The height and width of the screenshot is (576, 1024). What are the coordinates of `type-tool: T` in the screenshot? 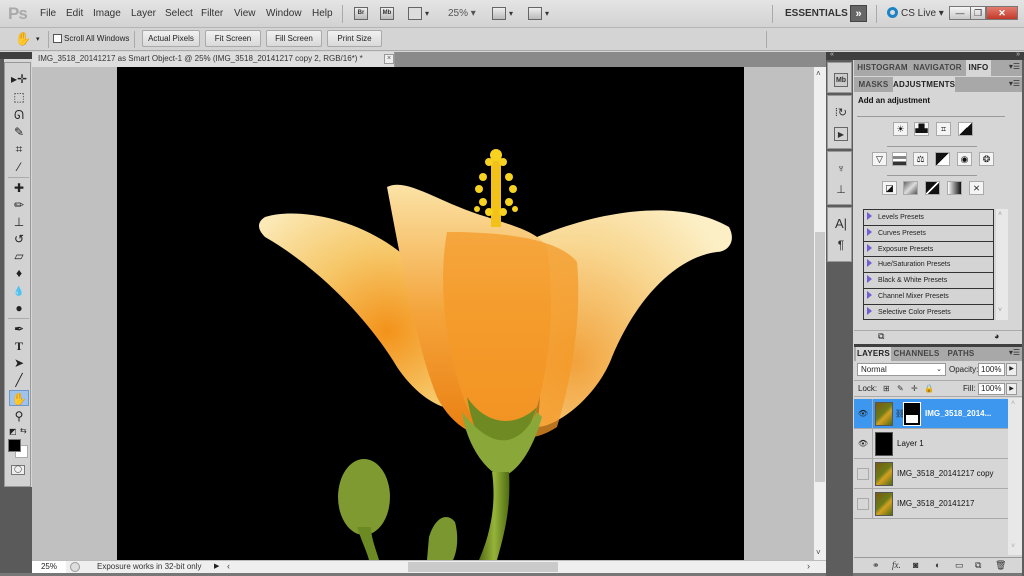 It's located at (19, 346).